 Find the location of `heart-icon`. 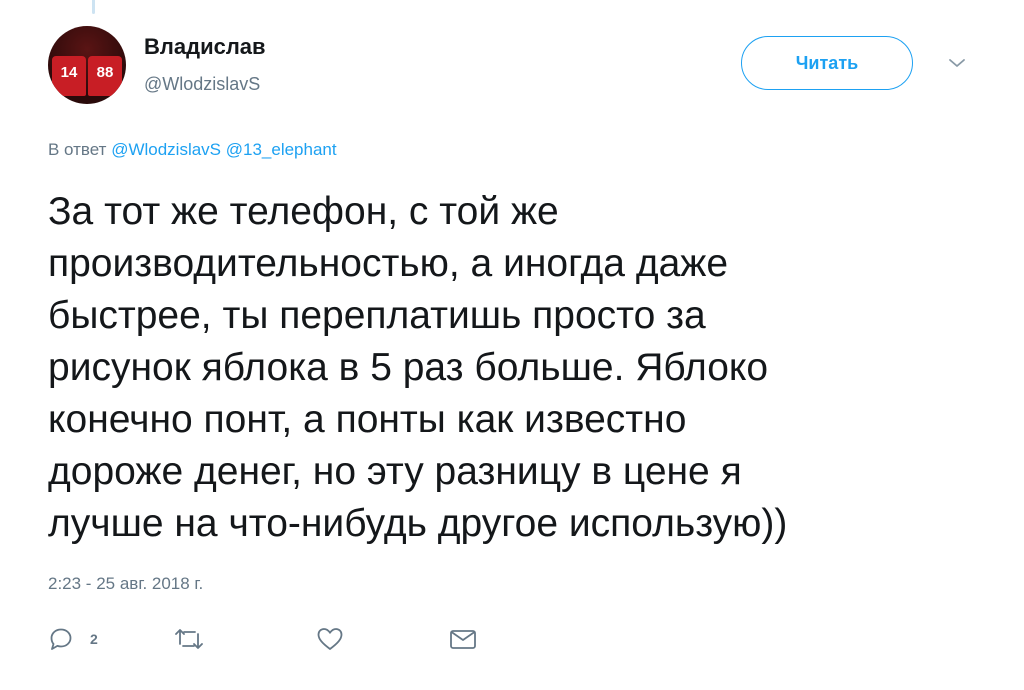

heart-icon is located at coordinates (330, 639).